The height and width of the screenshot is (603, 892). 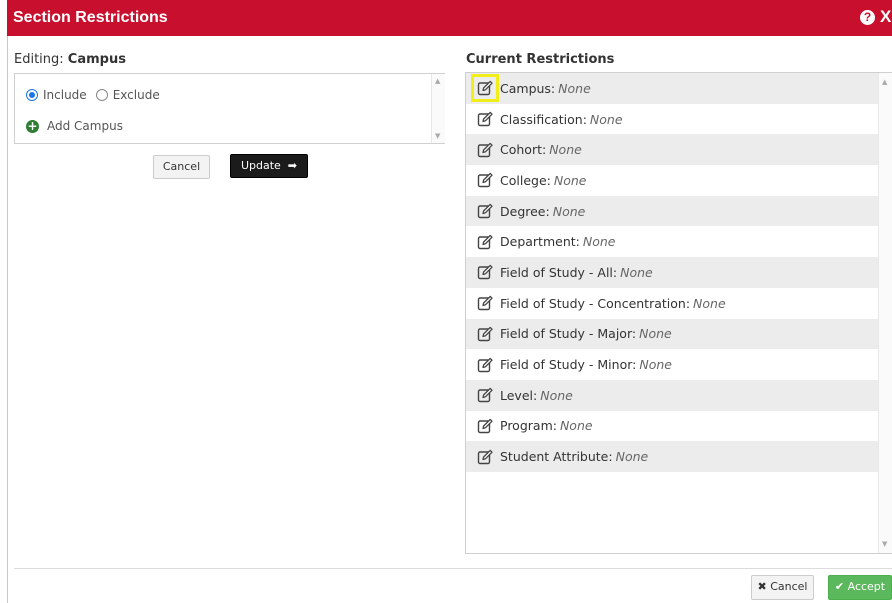 I want to click on x-icon: ✖, so click(x=764, y=586).